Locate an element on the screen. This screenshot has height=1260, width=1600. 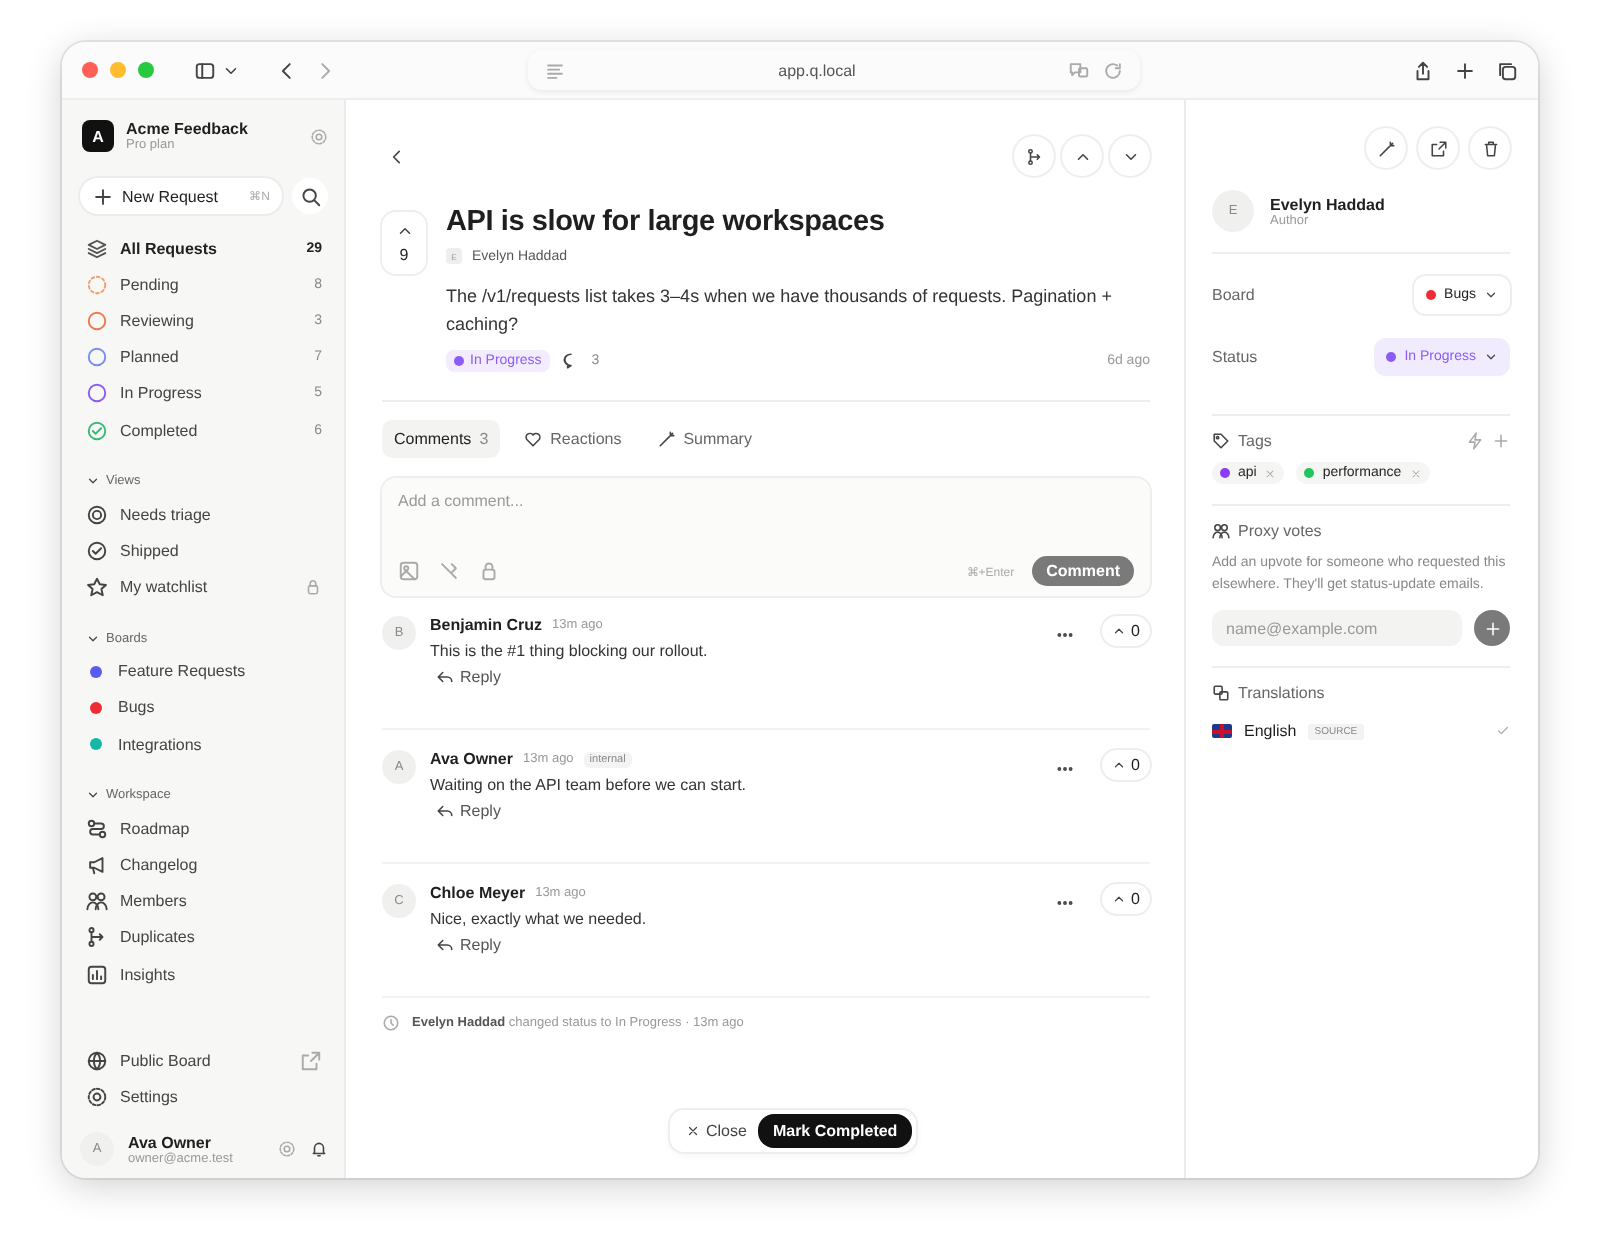
tag-icon is located at coordinates (1221, 441).